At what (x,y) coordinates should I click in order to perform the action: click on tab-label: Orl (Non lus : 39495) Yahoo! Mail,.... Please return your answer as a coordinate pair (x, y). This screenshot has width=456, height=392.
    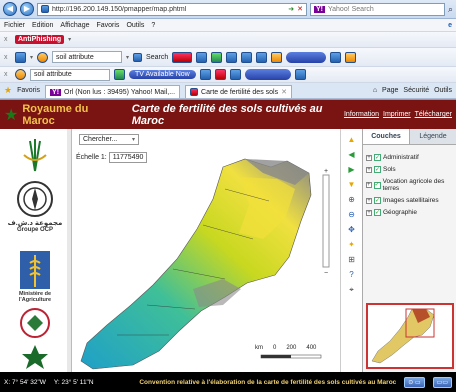
    Looking at the image, I should click on (120, 92).